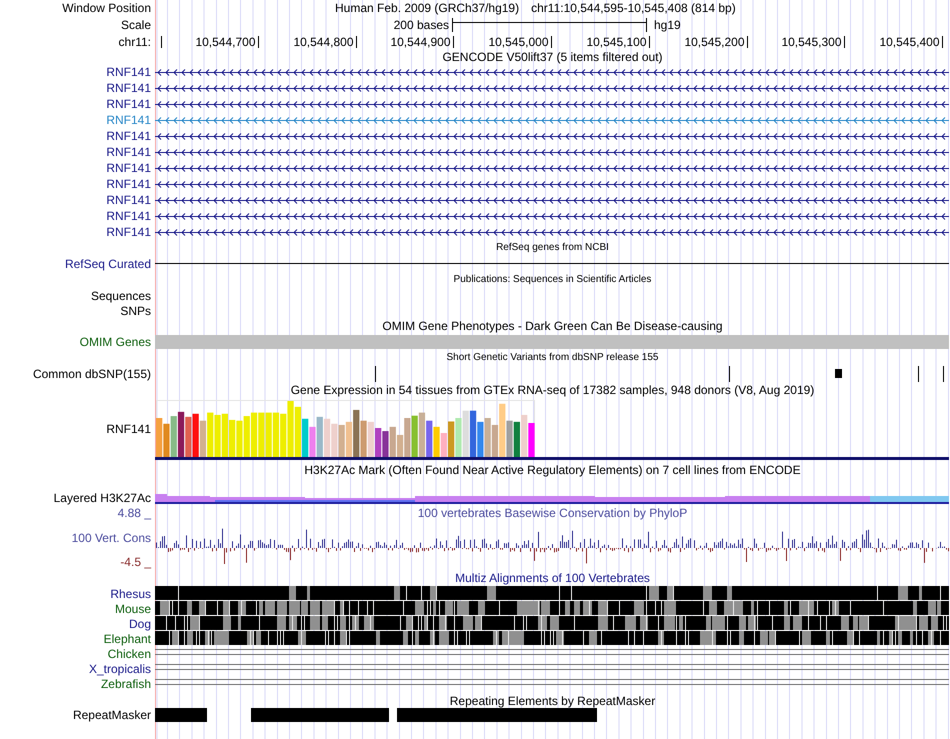 The height and width of the screenshot is (739, 950). What do you see at coordinates (139, 624) in the screenshot?
I see `species-label: Dog` at bounding box center [139, 624].